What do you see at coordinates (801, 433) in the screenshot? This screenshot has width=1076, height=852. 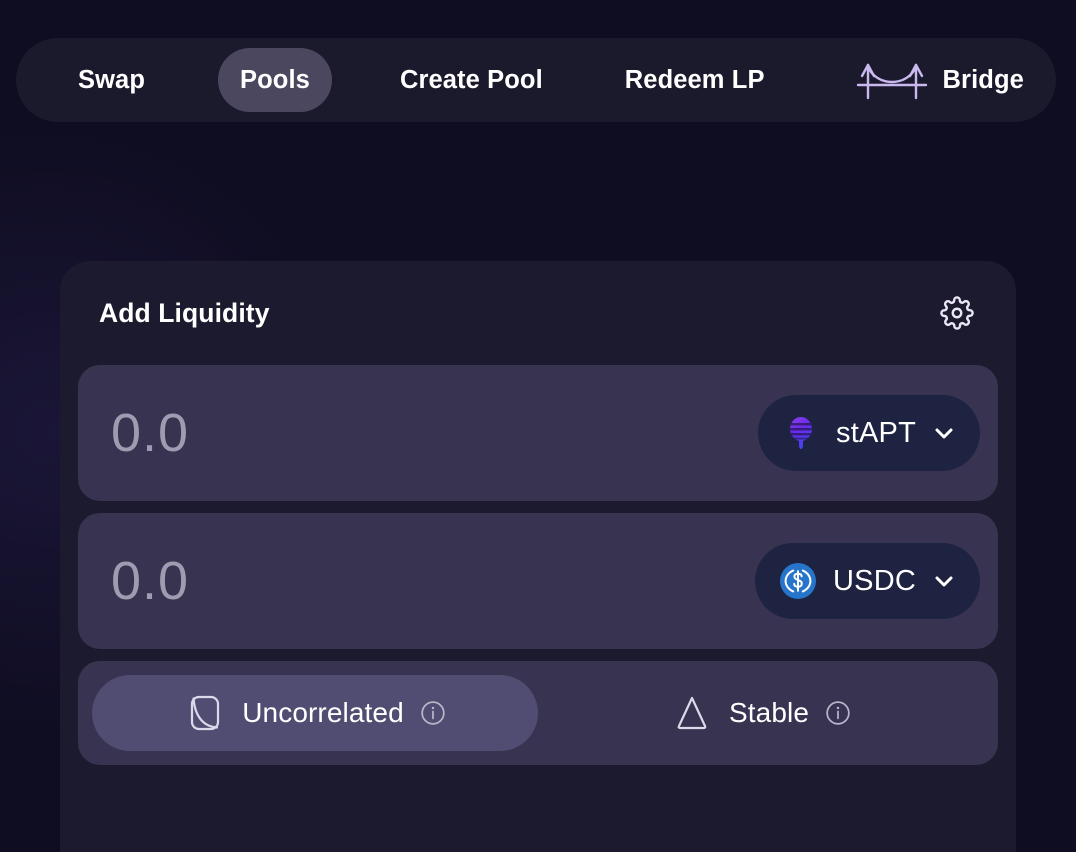 I see `stapt-logo-icon` at bounding box center [801, 433].